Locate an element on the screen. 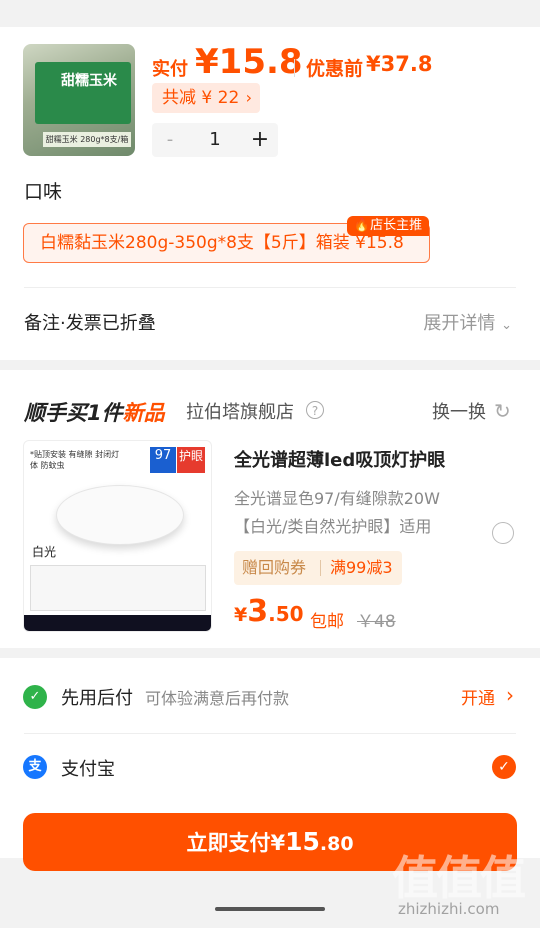 The width and height of the screenshot is (540, 928). paid-price: ¥15.8 is located at coordinates (249, 62).